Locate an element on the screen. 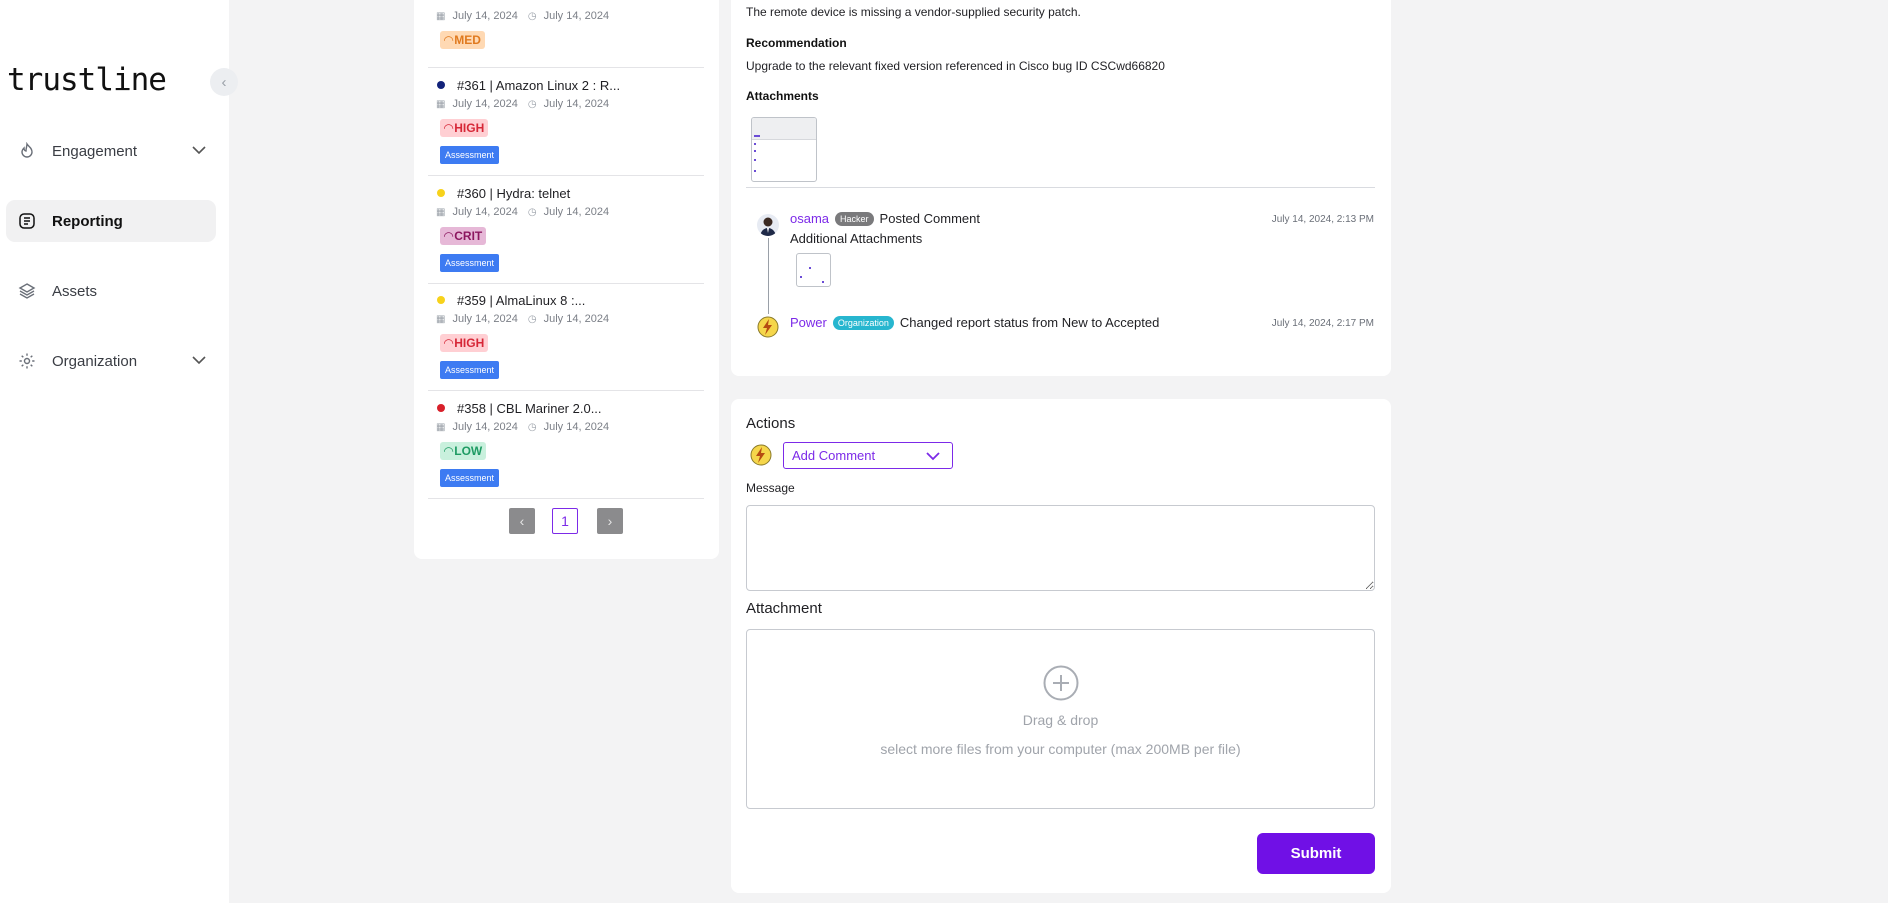 This screenshot has height=903, width=1888. report-title-row: #360 | Hydra: telnet is located at coordinates (566, 193).